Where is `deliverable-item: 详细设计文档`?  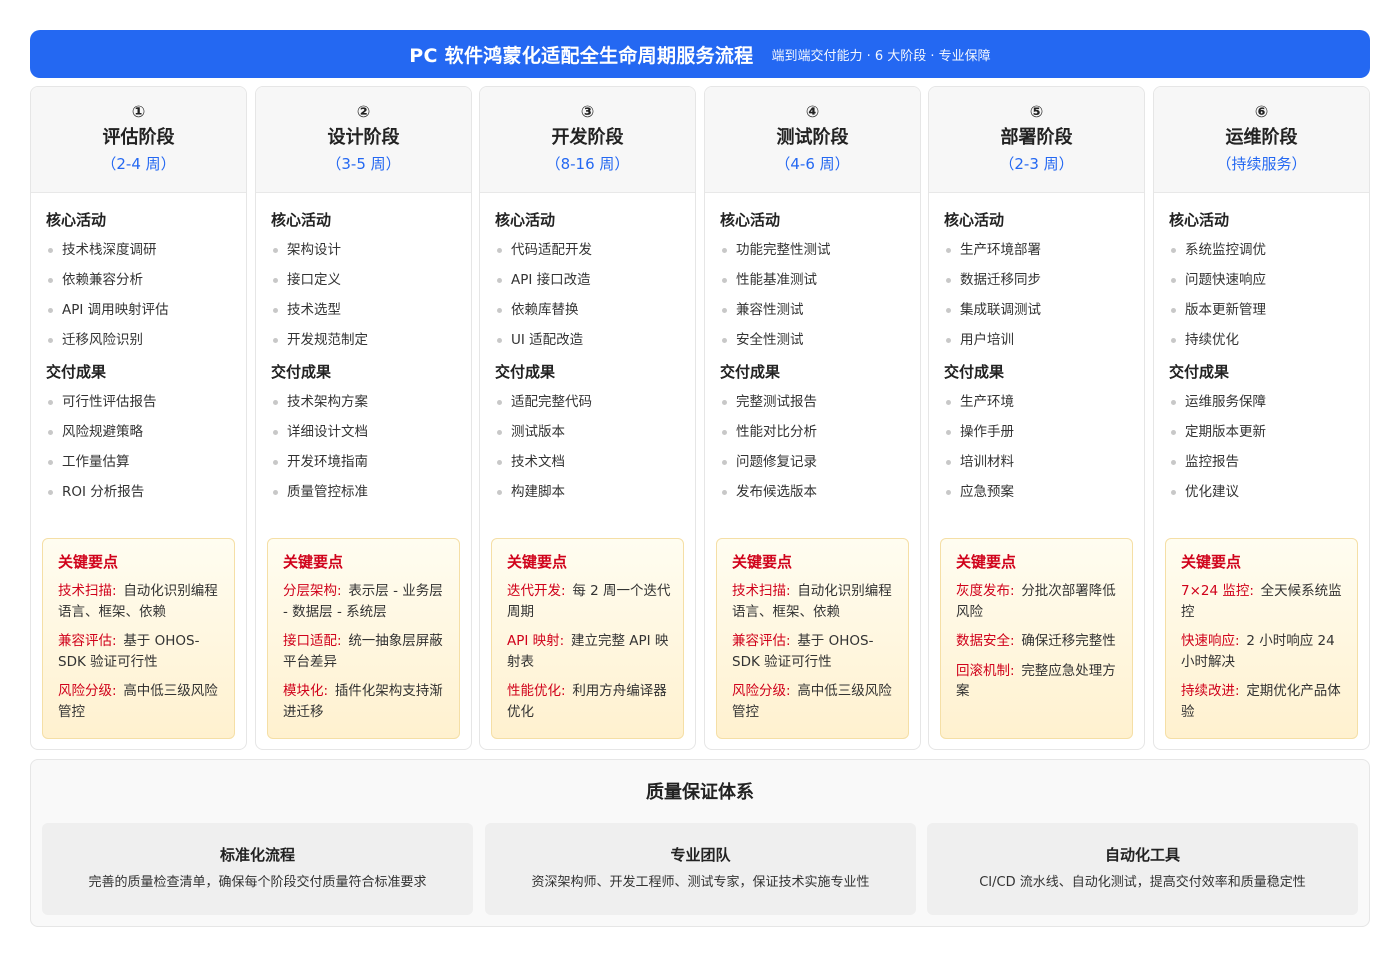 deliverable-item: 详细设计文档 is located at coordinates (365, 437).